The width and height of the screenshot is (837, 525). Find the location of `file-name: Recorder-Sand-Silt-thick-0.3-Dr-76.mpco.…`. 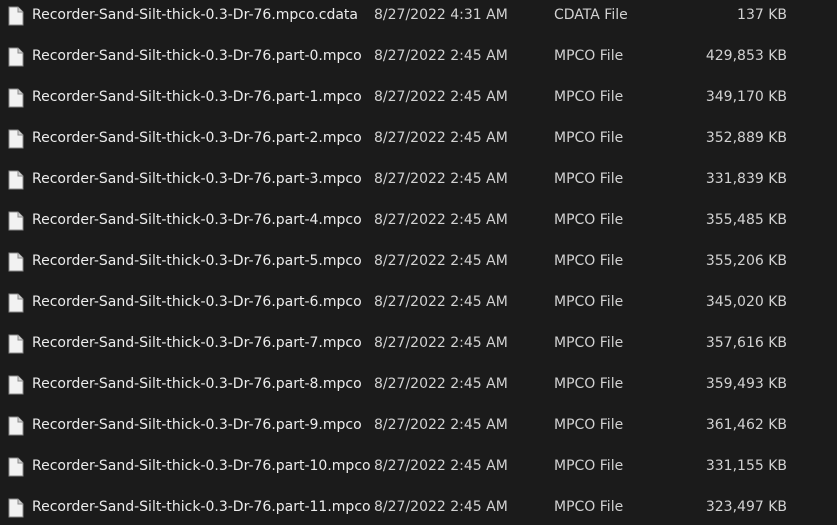

file-name: Recorder-Sand-Silt-thick-0.3-Dr-76.mpco.… is located at coordinates (195, 18).